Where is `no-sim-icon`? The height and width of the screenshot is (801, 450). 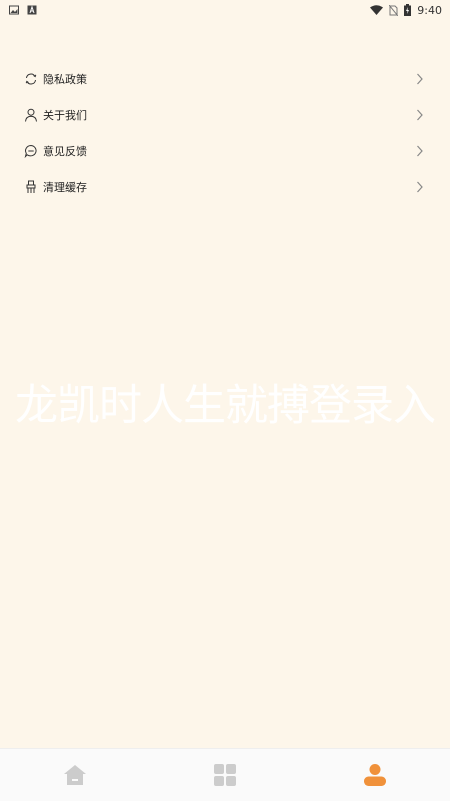 no-sim-icon is located at coordinates (394, 10).